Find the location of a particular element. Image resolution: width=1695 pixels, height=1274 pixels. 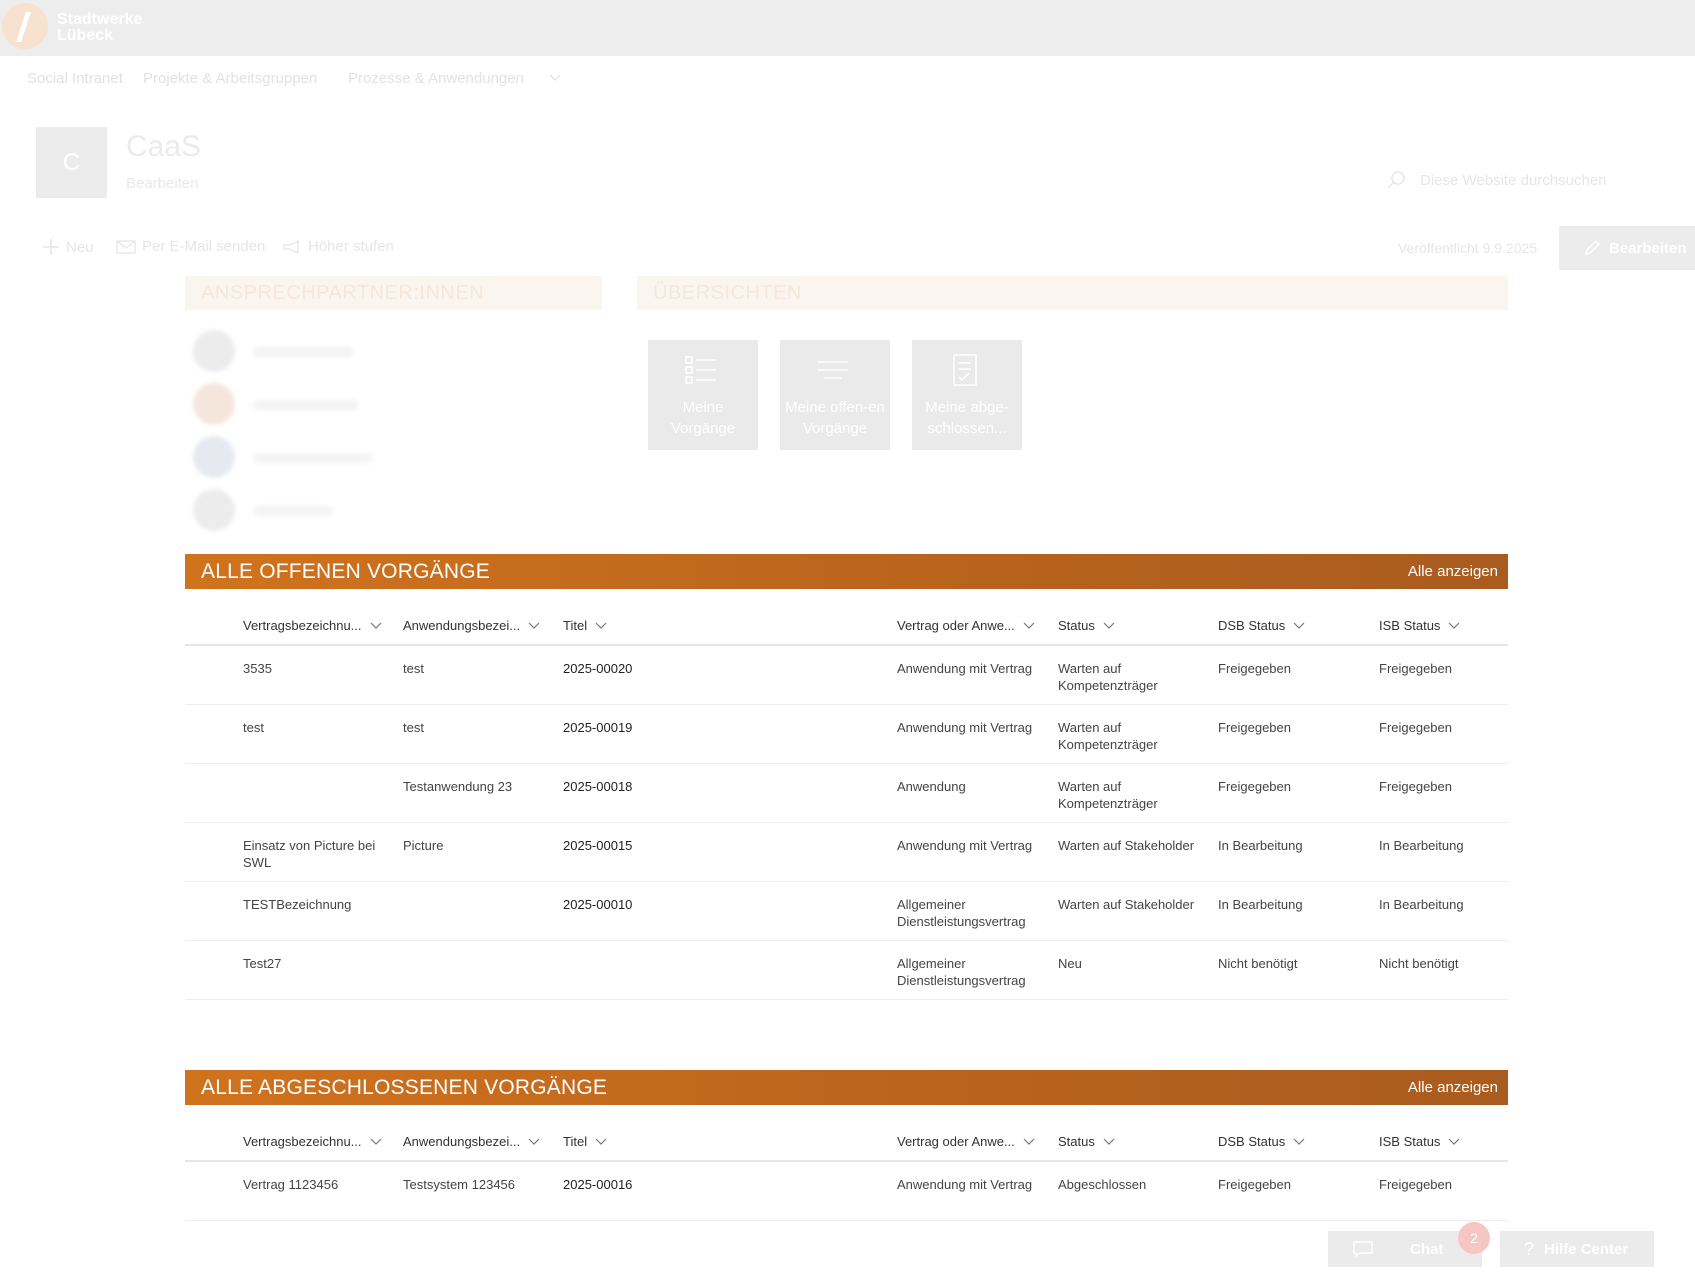

contacts-header: ANSPRECHPARTNER:INNEN is located at coordinates (393, 293).